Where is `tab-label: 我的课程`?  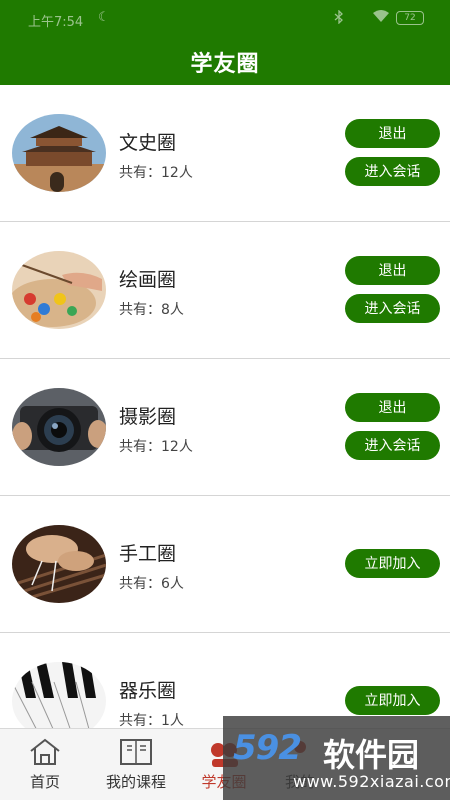 tab-label: 我的课程 is located at coordinates (135, 782).